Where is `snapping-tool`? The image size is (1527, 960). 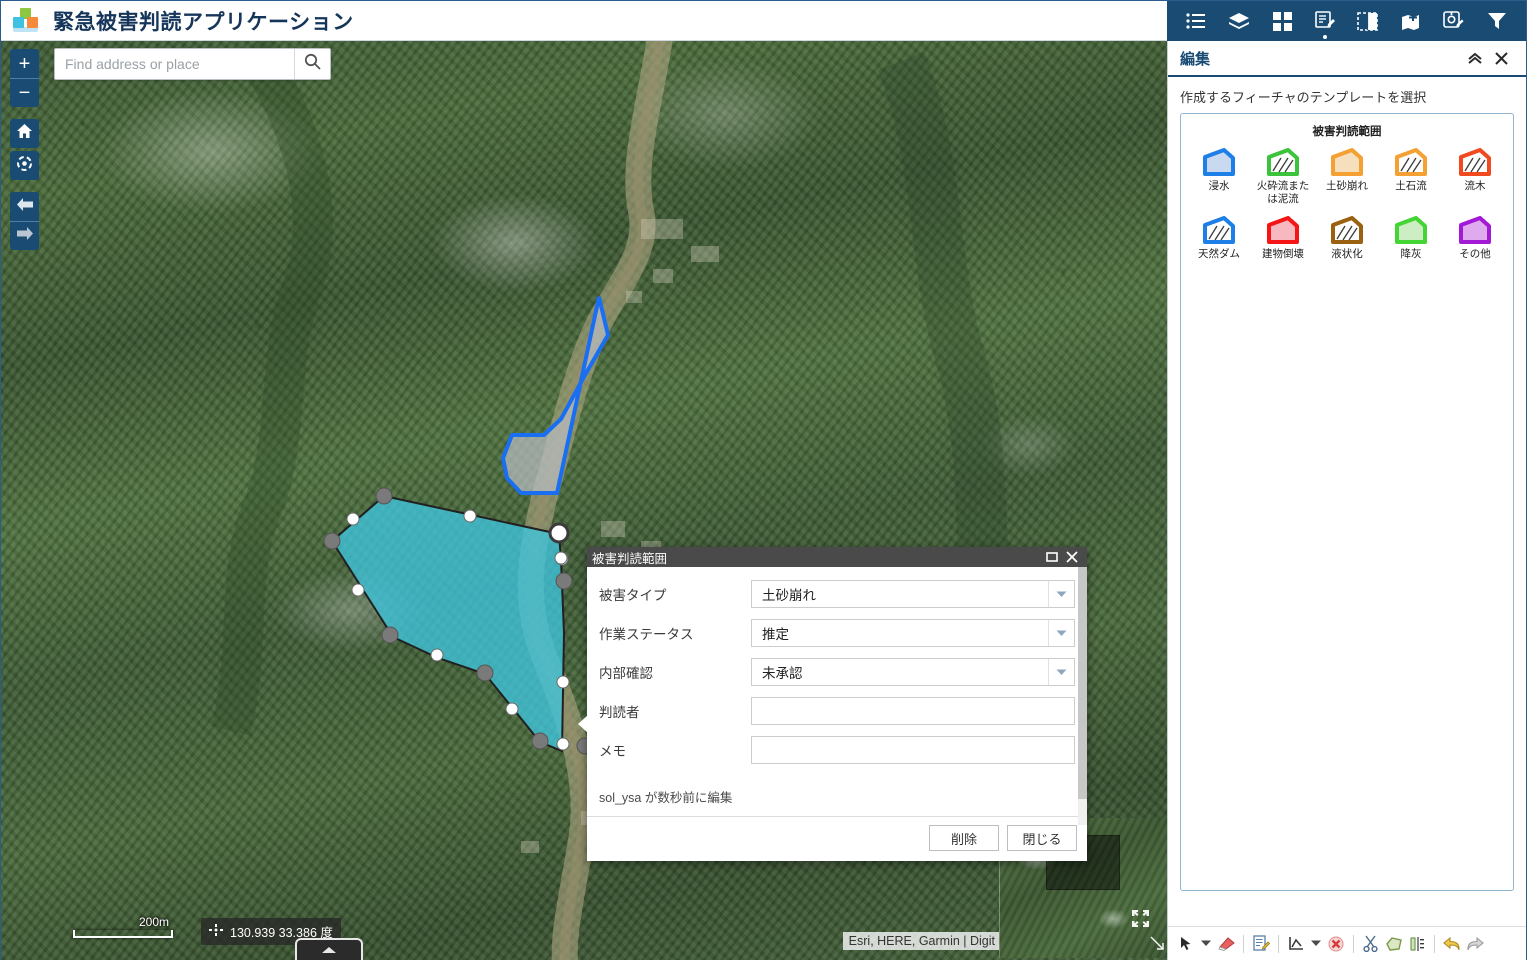
snapping-tool is located at coordinates (1296, 944).